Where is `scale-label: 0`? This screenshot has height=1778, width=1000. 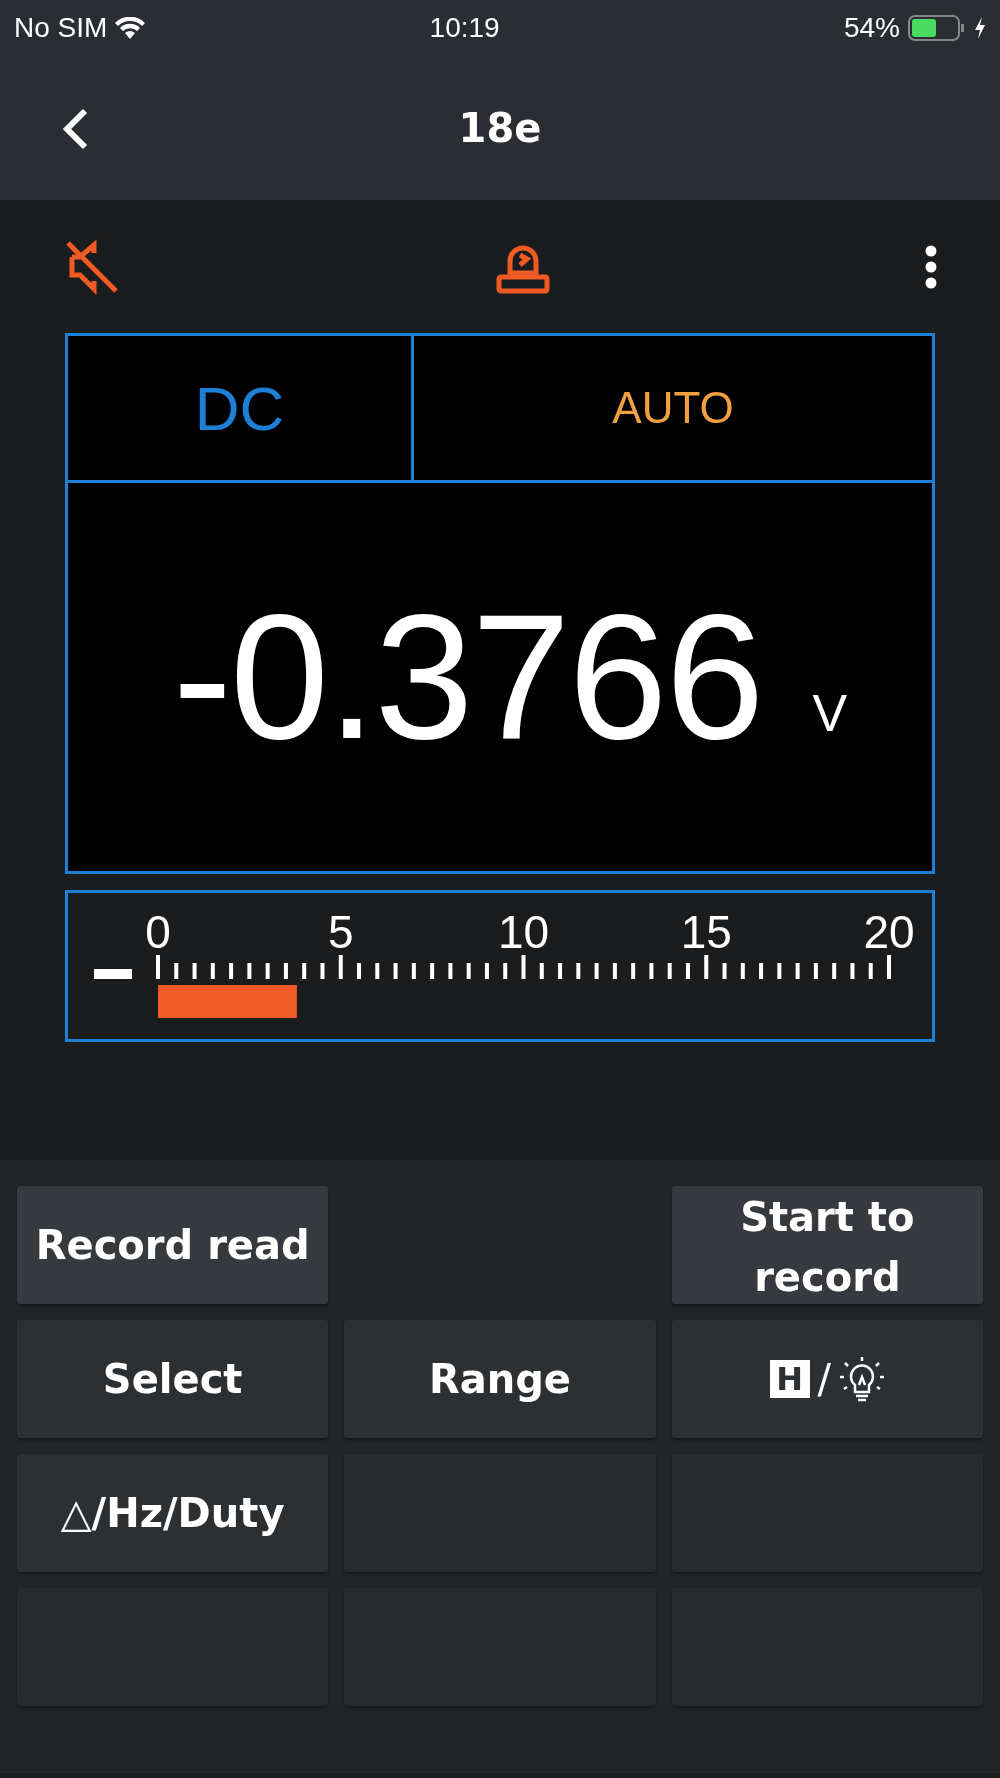 scale-label: 0 is located at coordinates (158, 932).